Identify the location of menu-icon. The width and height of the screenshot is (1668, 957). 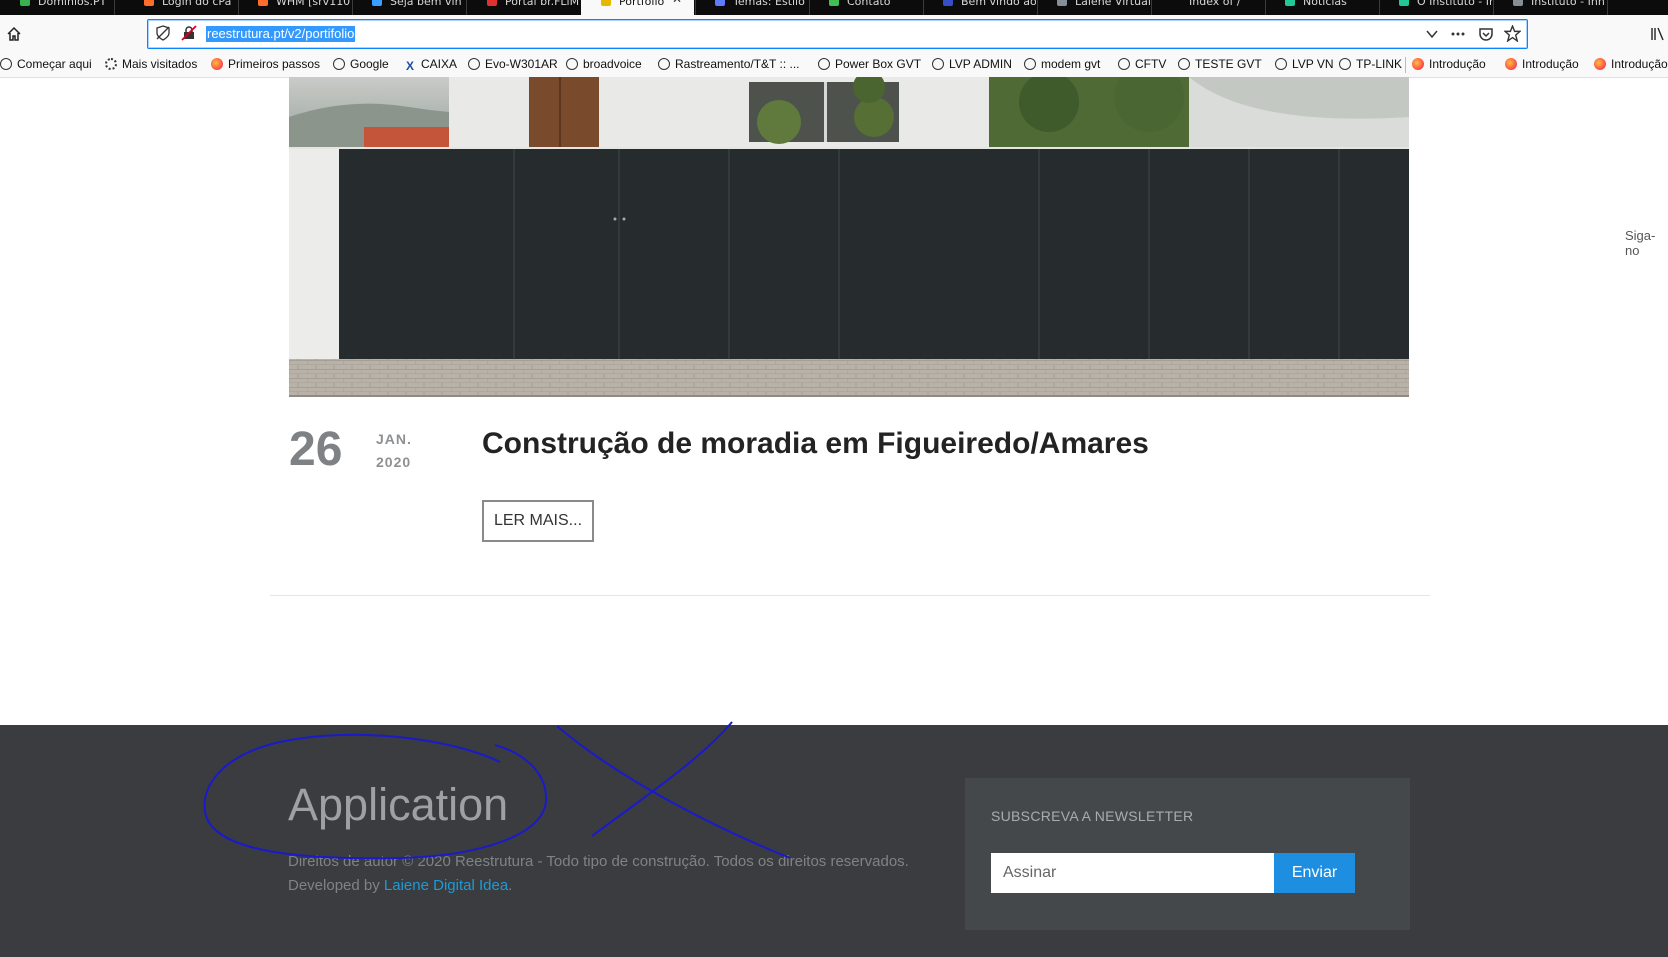
(1658, 34).